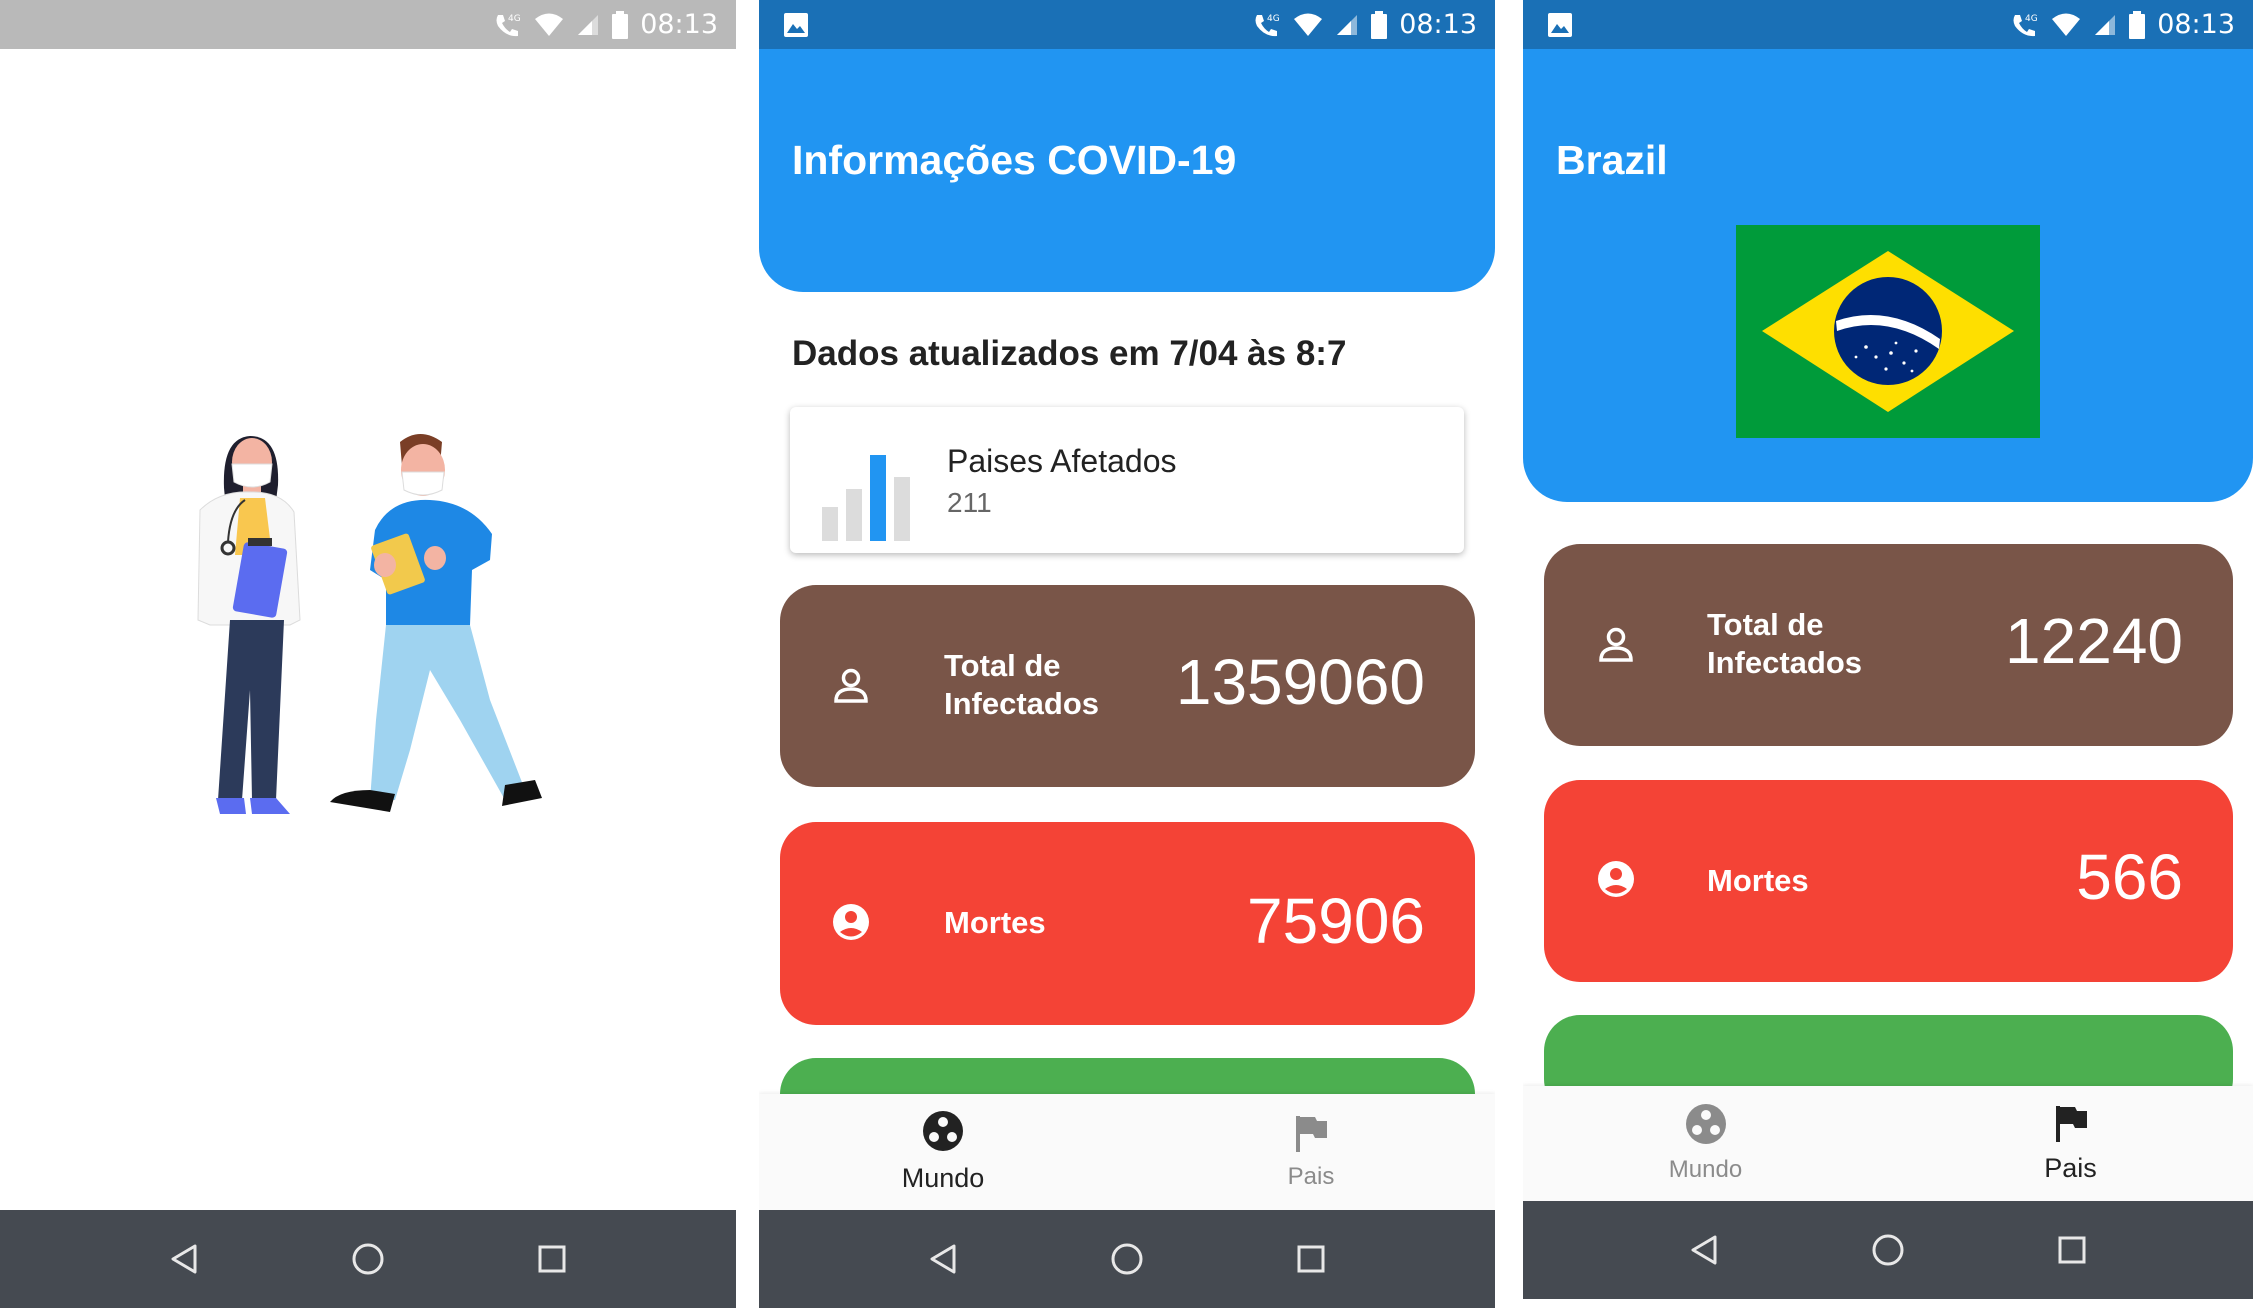 Image resolution: width=2253 pixels, height=1308 pixels. Describe the element at coordinates (866, 500) in the screenshot. I see `bar-chart-icon` at that location.